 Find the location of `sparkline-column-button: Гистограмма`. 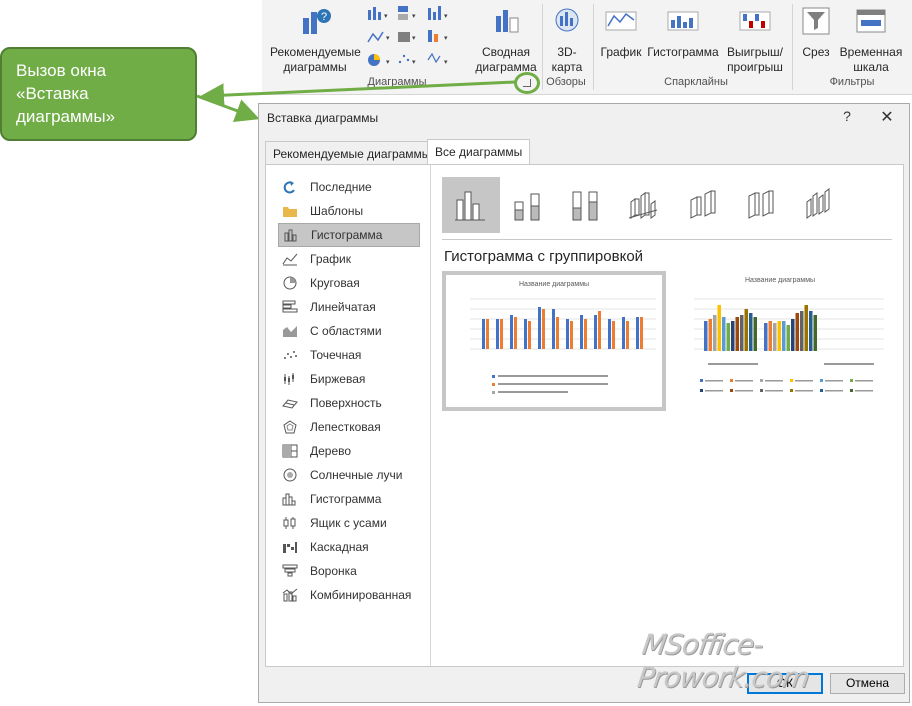

sparkline-column-button: Гистограмма is located at coordinates (683, 32).